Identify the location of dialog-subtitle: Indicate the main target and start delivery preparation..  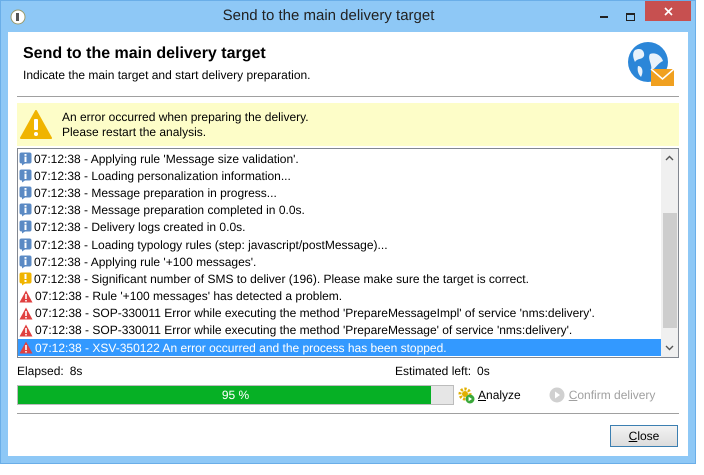
(167, 75).